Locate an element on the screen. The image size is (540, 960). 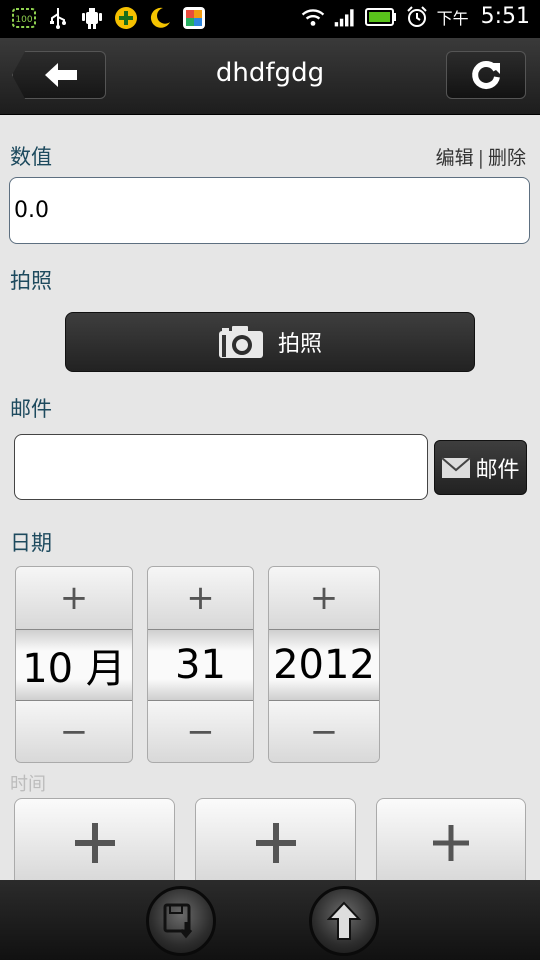
ampm-increment-button is located at coordinates (451, 843).